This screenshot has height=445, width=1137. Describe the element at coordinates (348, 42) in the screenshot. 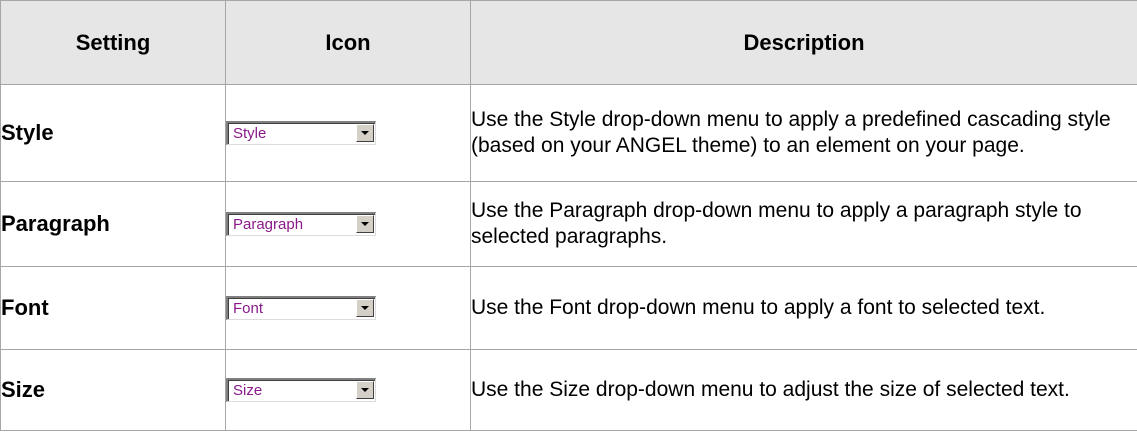

I see `header-icon: Icon` at that location.